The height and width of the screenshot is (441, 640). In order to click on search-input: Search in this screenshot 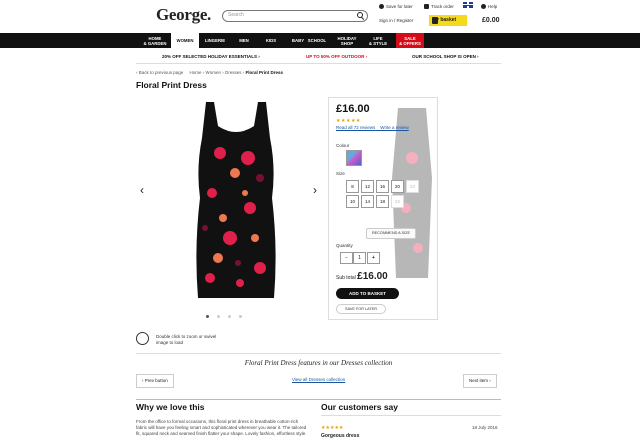, I will do `click(295, 16)`.